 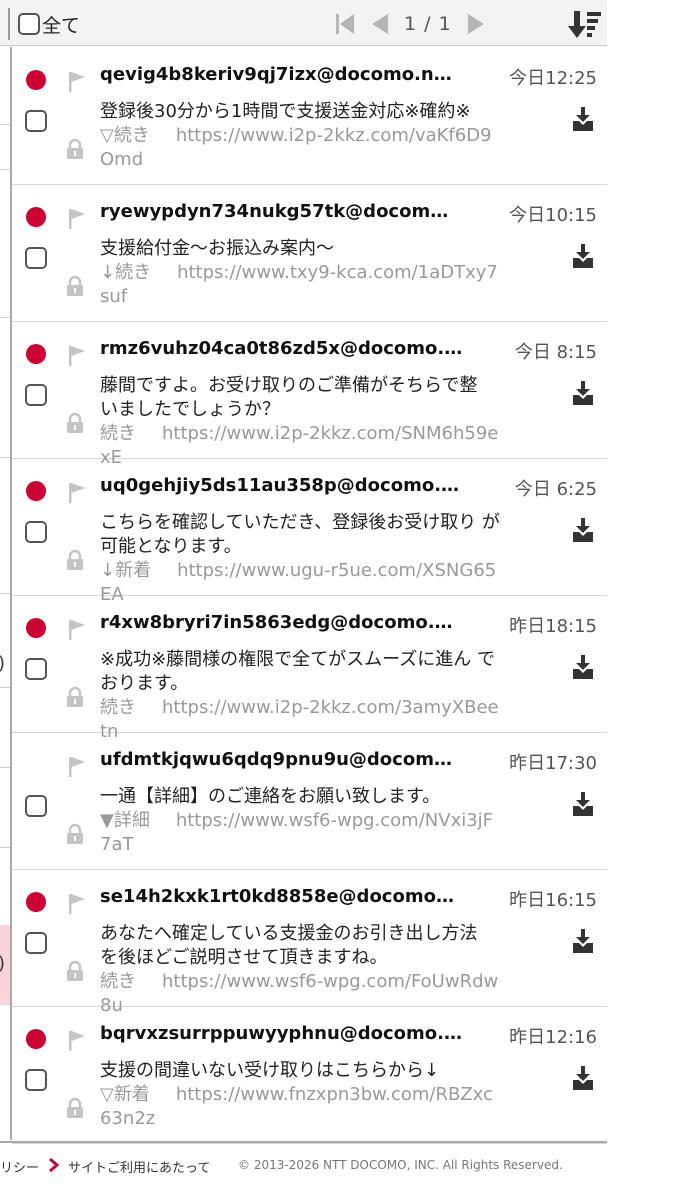 I want to click on first-page-icon, so click(x=345, y=24).